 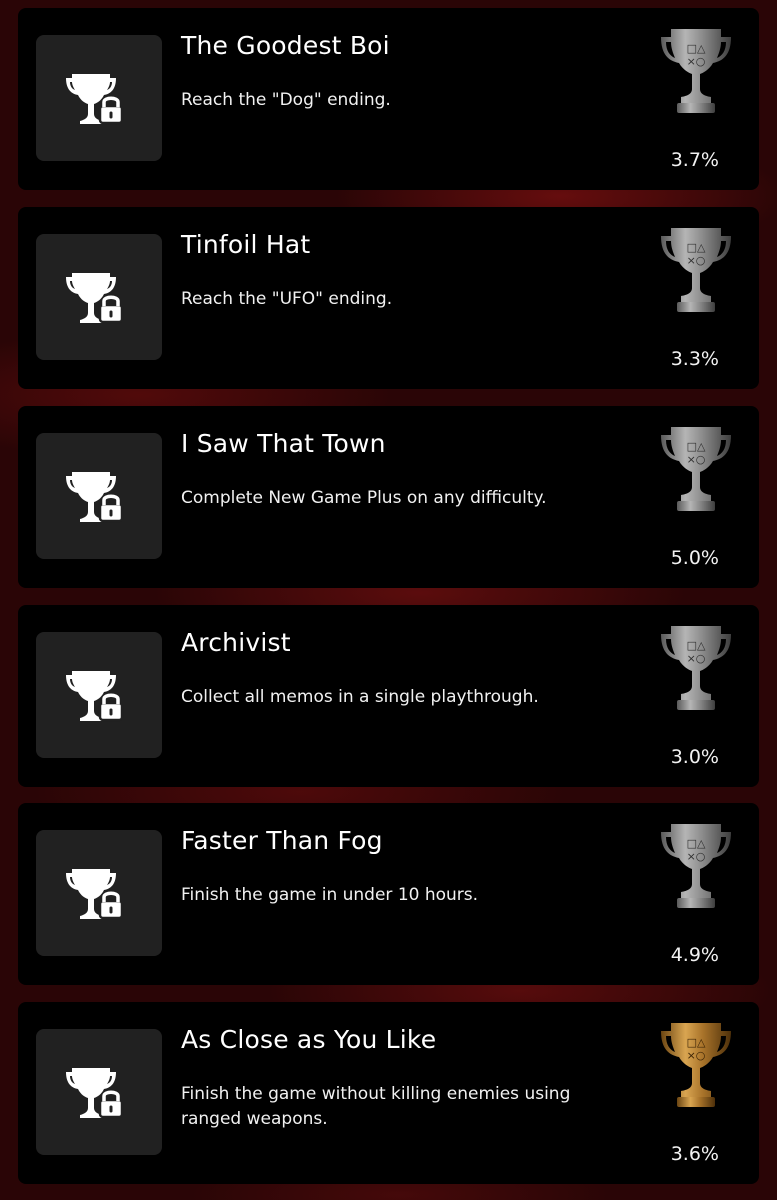 What do you see at coordinates (696, 1065) in the screenshot?
I see `gold-trophy-icon: □△ ×○` at bounding box center [696, 1065].